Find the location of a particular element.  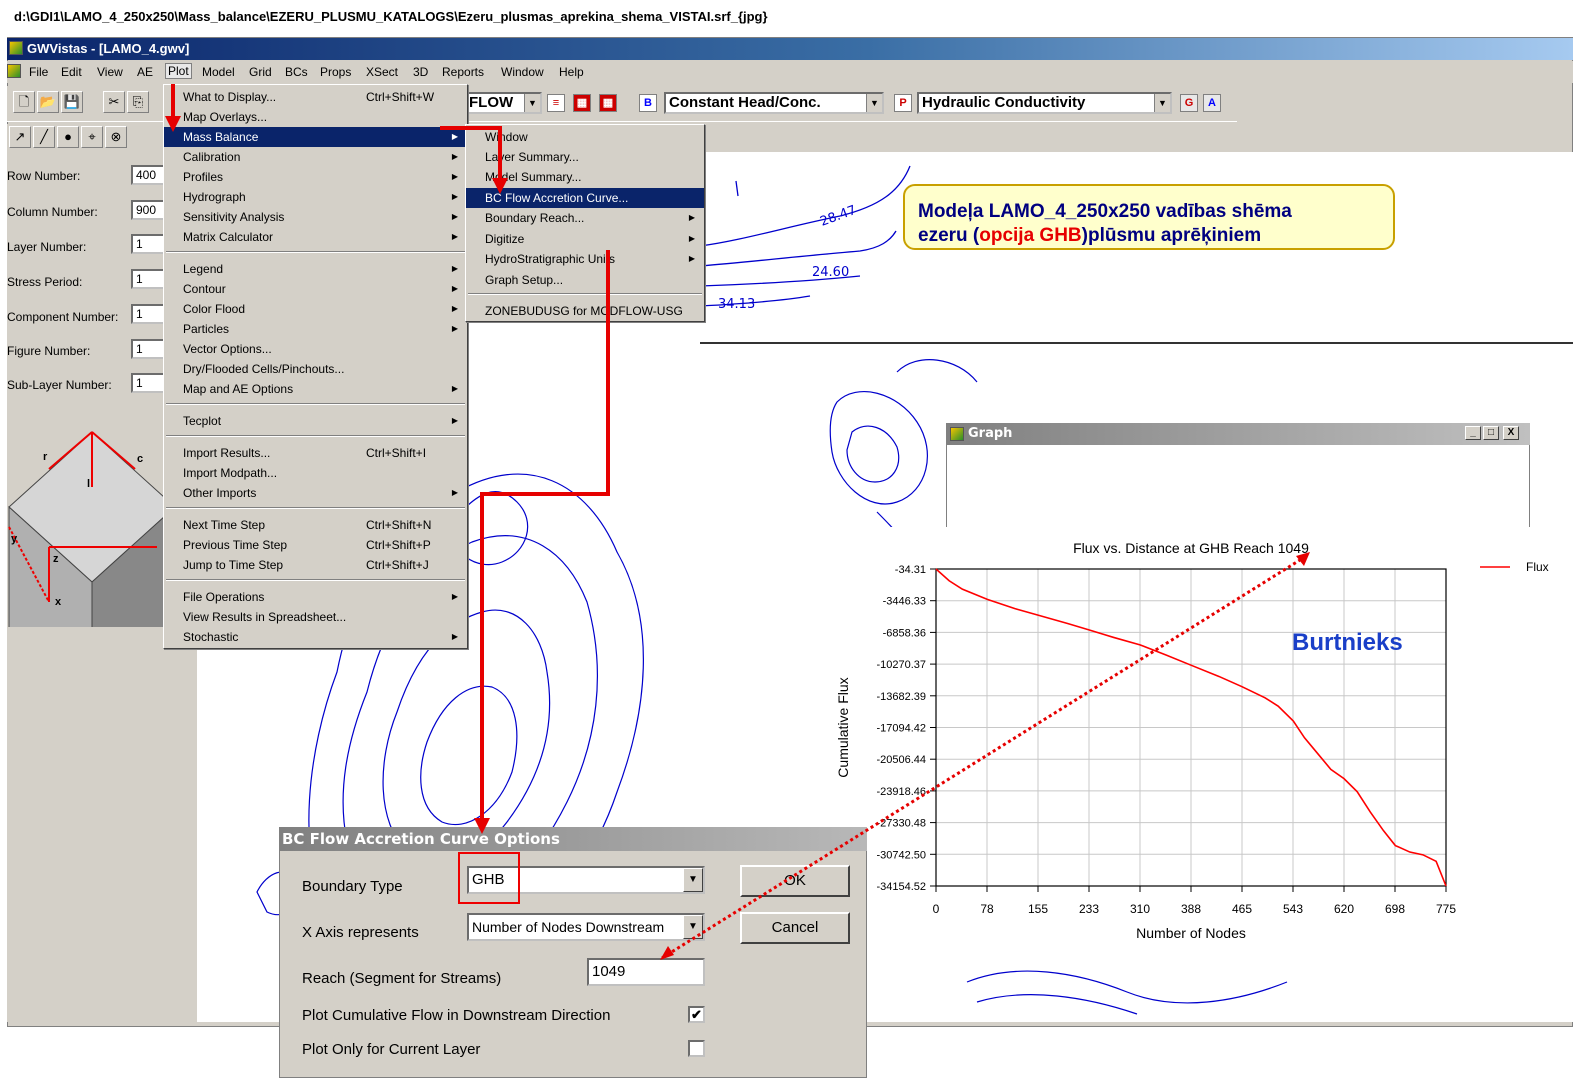

minimize-button: _ is located at coordinates (1473, 433).